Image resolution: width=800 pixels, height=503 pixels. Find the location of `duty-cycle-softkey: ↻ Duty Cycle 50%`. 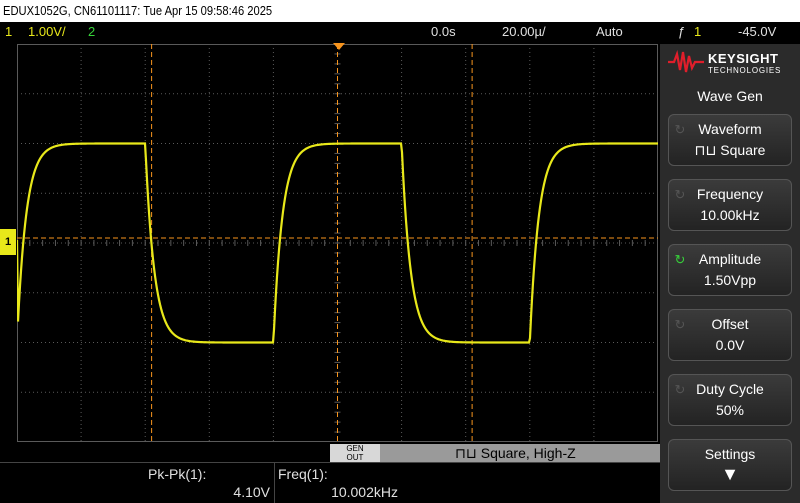

duty-cycle-softkey: ↻ Duty Cycle 50% is located at coordinates (730, 400).